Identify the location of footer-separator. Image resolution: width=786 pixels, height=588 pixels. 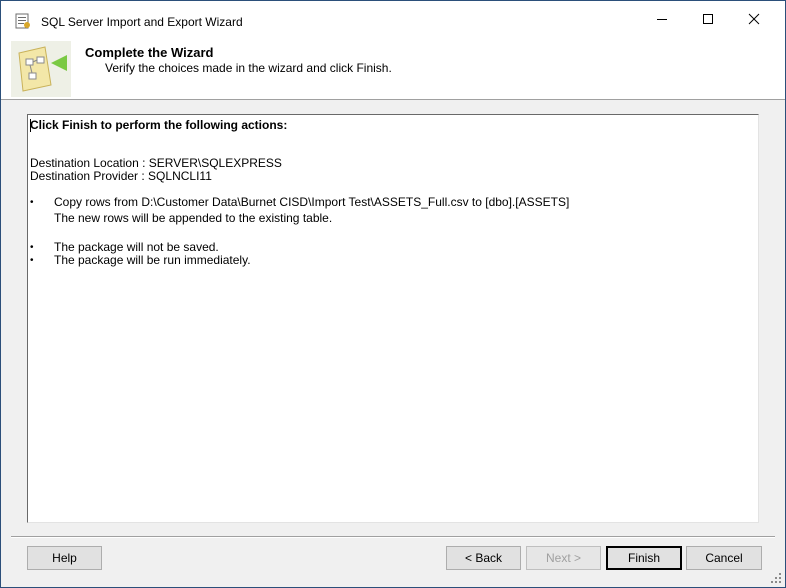
(393, 537).